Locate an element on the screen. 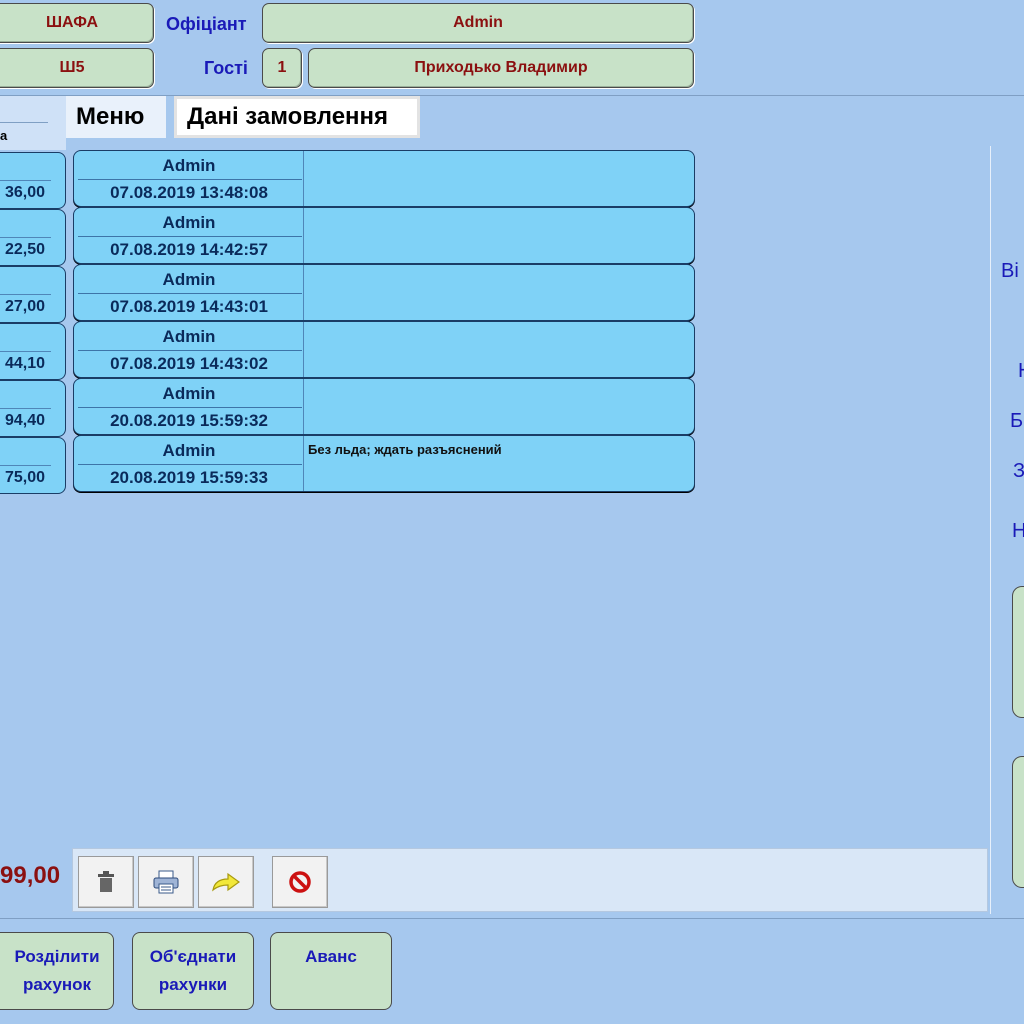 This screenshot has height=1024, width=1024. order-row: Admin 07.08.2019 13:48:08 is located at coordinates (384, 178).